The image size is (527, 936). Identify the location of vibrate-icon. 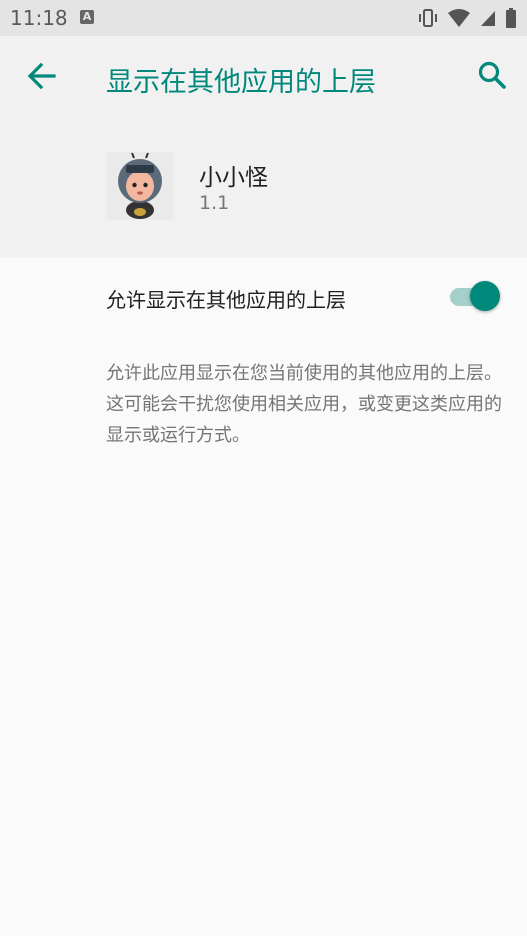
(428, 18).